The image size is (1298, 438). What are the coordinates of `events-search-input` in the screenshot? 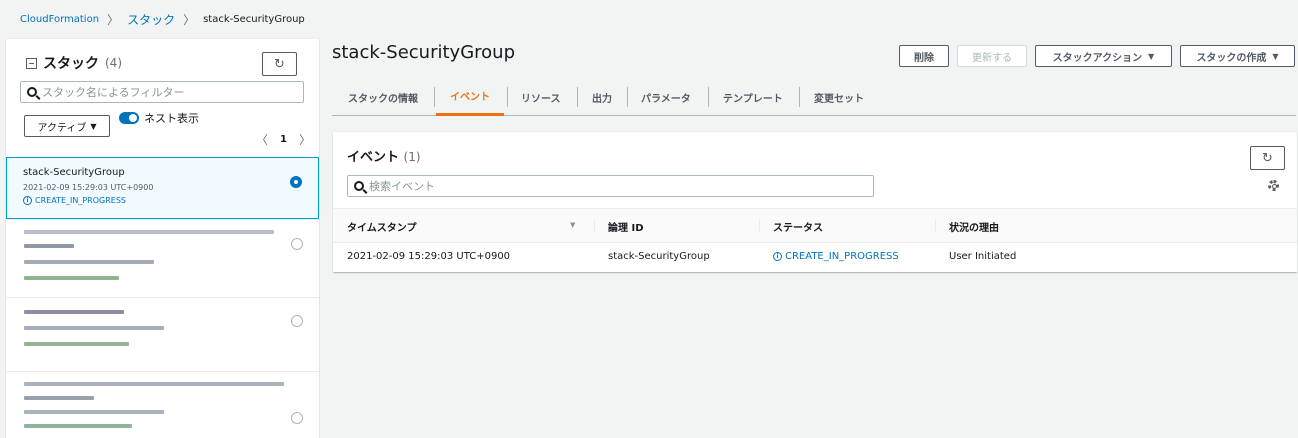 It's located at (621, 186).